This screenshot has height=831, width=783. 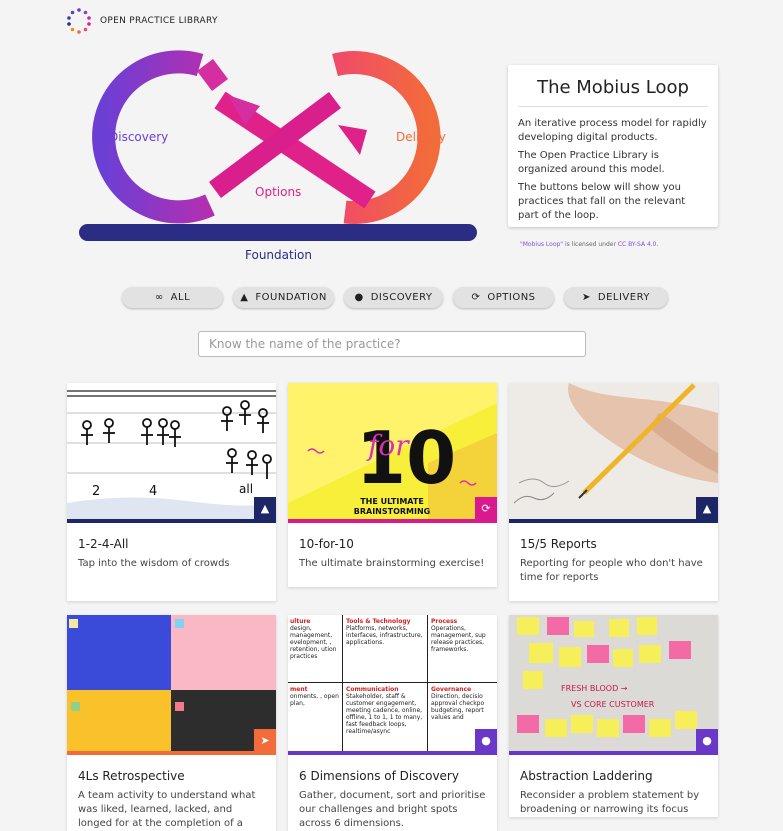 What do you see at coordinates (171, 544) in the screenshot?
I see `card-title: 1-2-4-All` at bounding box center [171, 544].